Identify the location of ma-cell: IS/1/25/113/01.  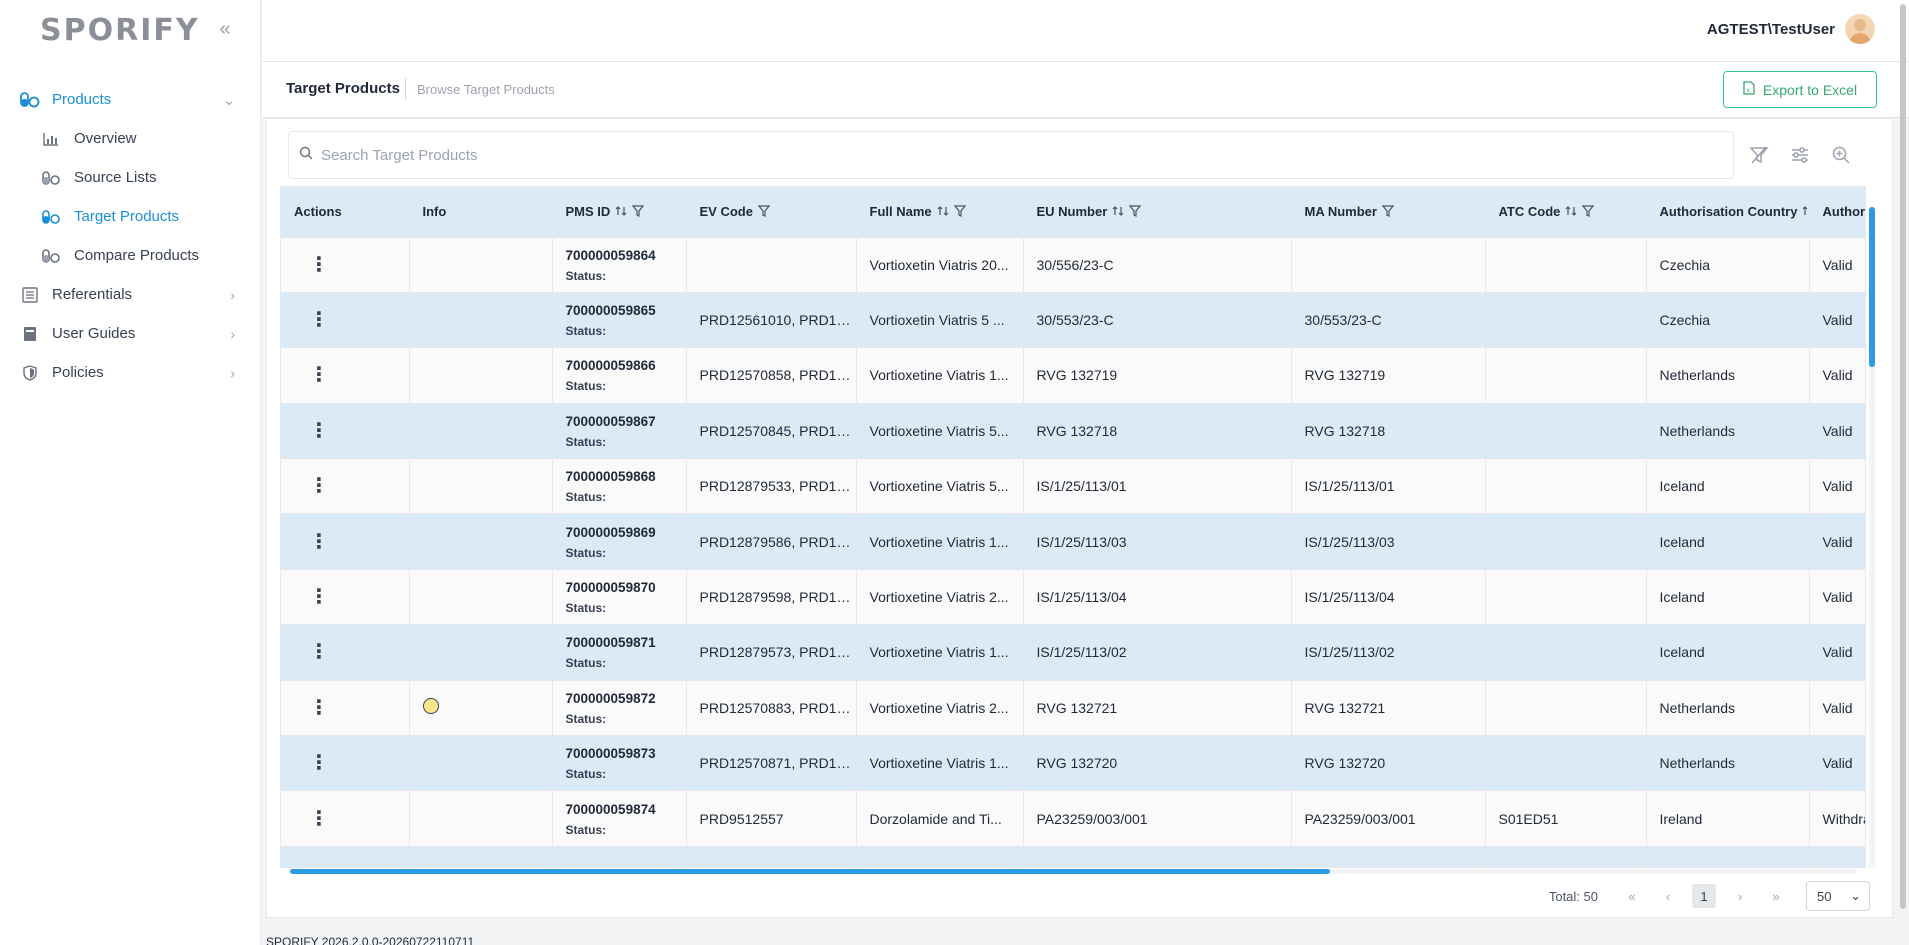
(1388, 486).